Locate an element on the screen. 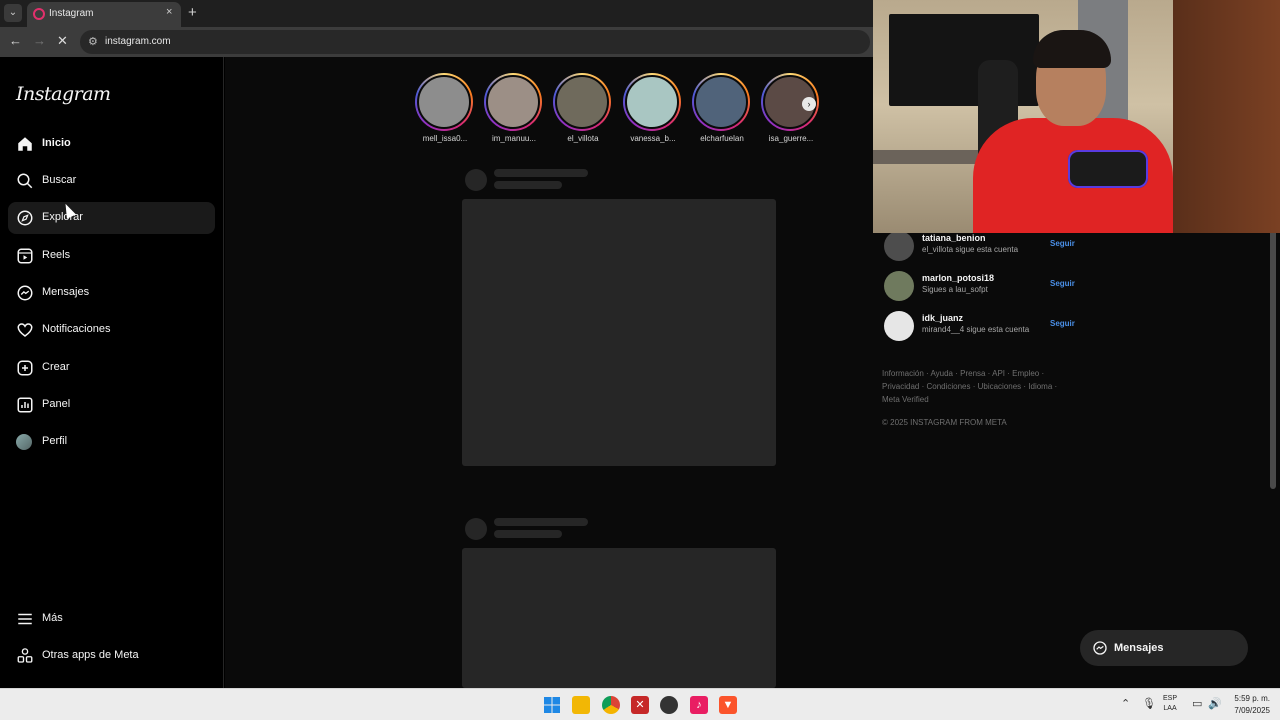  suggestion-context: el_villota sigue esta cuenta is located at coordinates (970, 249).